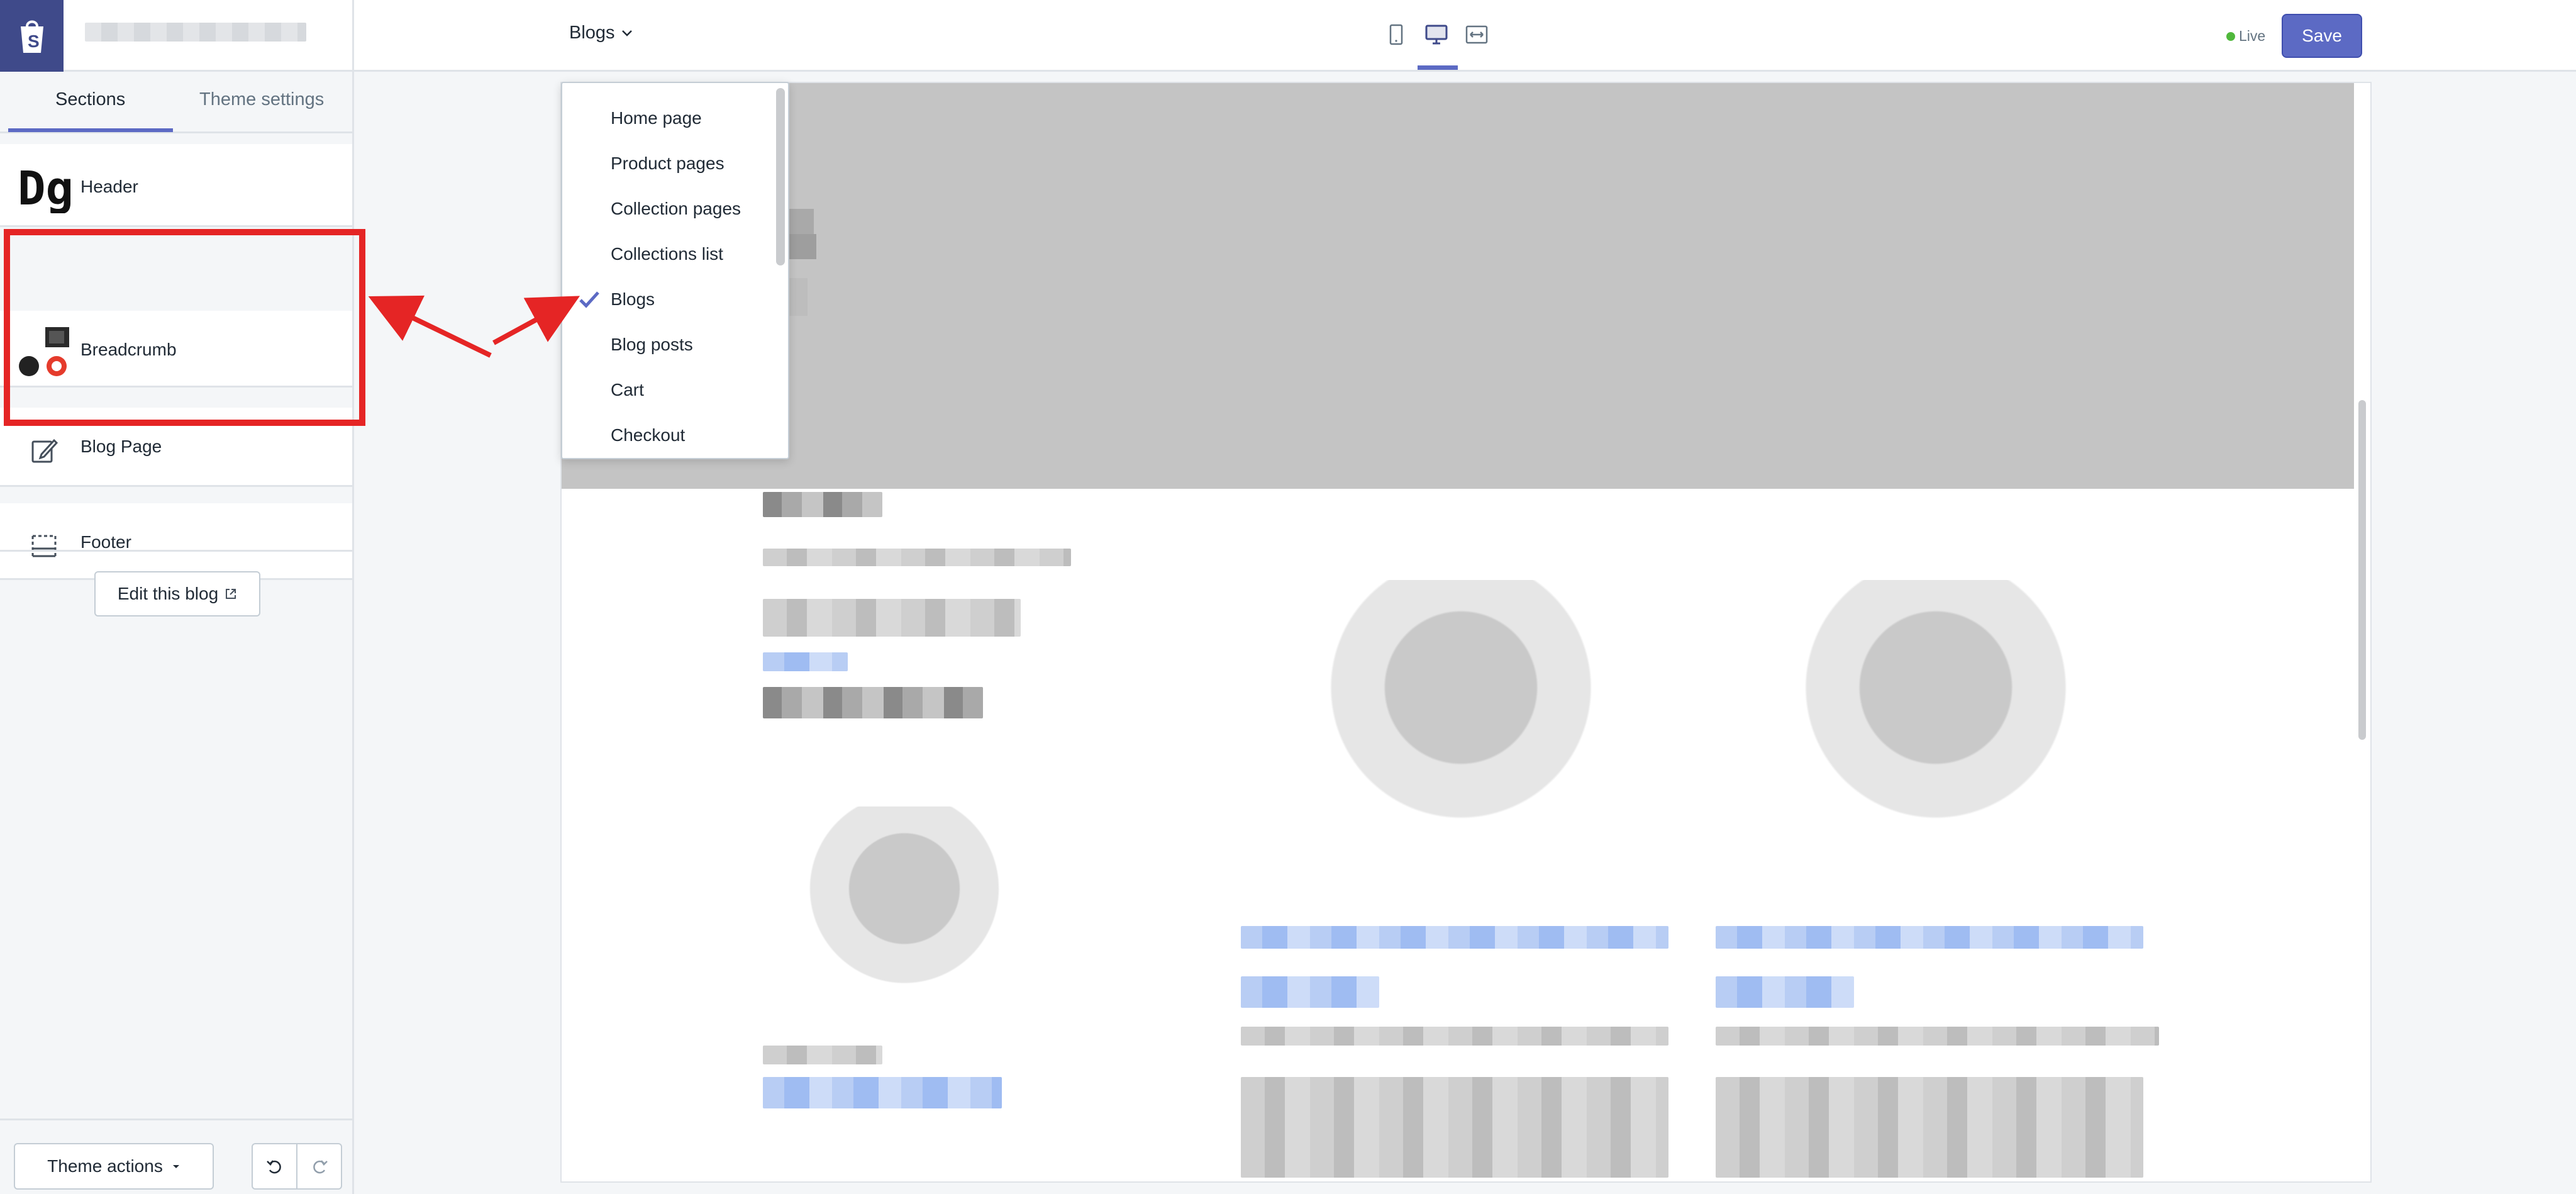 Image resolution: width=2576 pixels, height=1194 pixels. I want to click on shopify-bag-icon: S, so click(31, 36).